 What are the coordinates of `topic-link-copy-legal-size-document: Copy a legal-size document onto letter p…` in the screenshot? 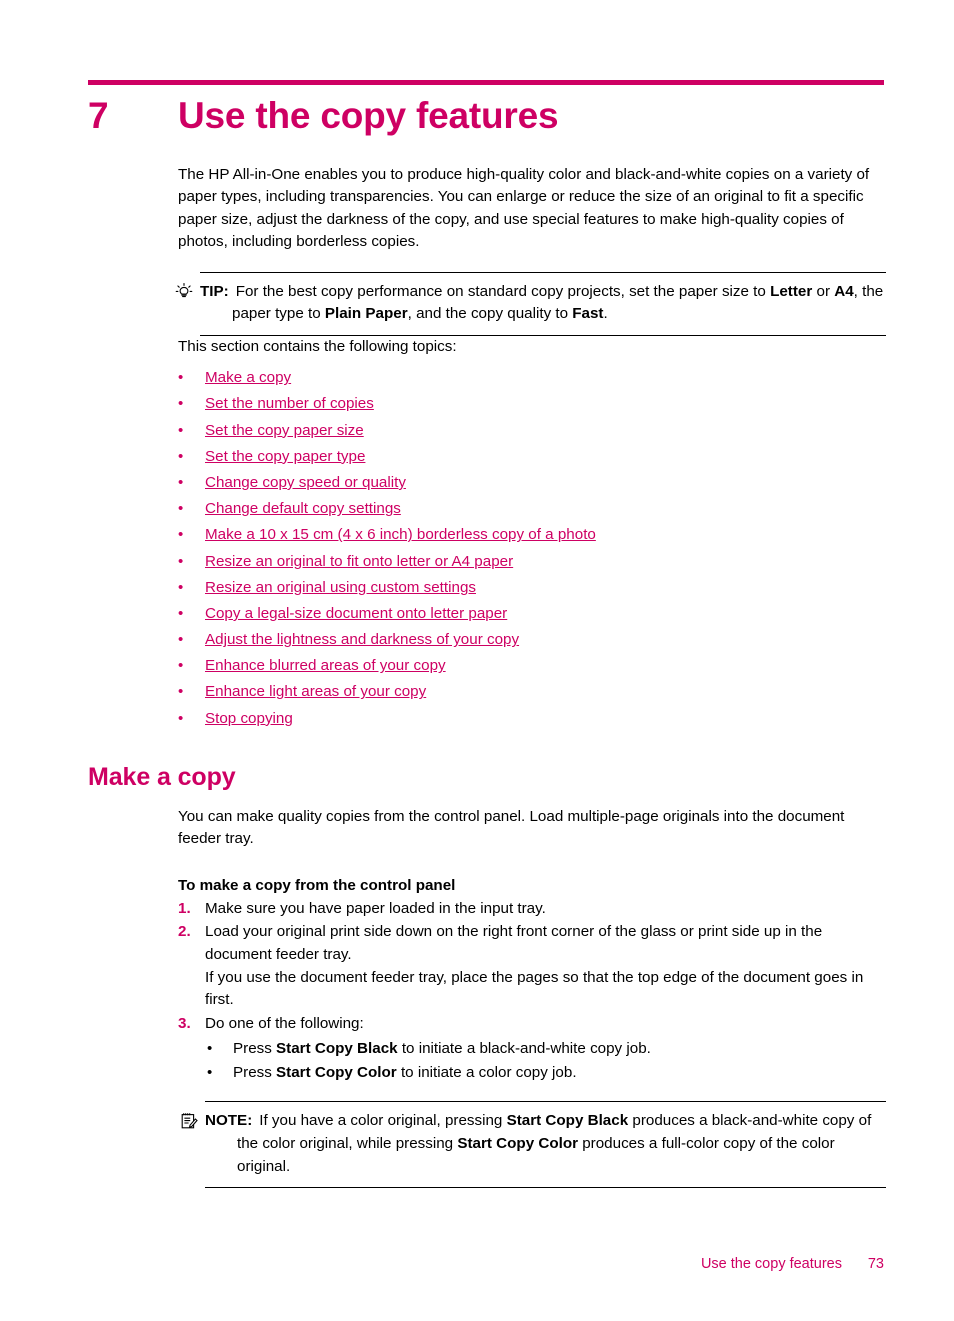 It's located at (356, 613).